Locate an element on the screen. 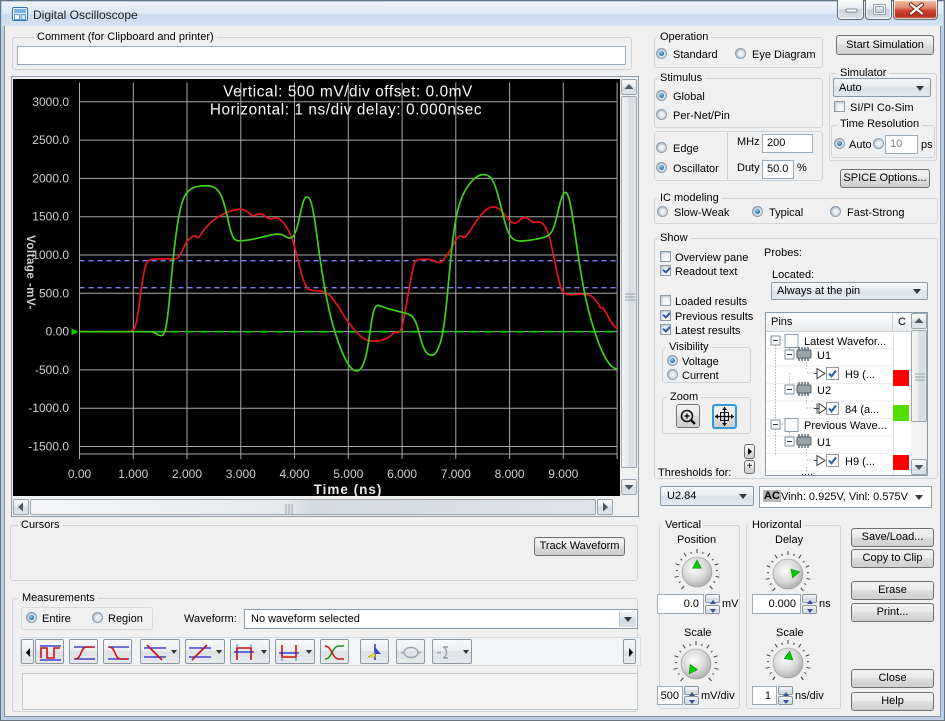  svg-text: 8.000 is located at coordinates (509, 474).